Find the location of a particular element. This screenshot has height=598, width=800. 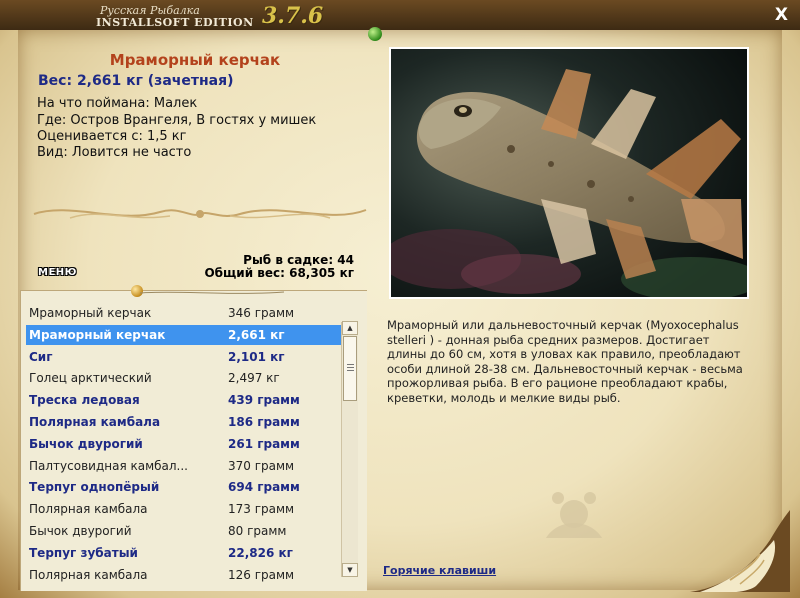

catch-list-row: Палтусовидная камбал... 370 грамм is located at coordinates (185, 466).